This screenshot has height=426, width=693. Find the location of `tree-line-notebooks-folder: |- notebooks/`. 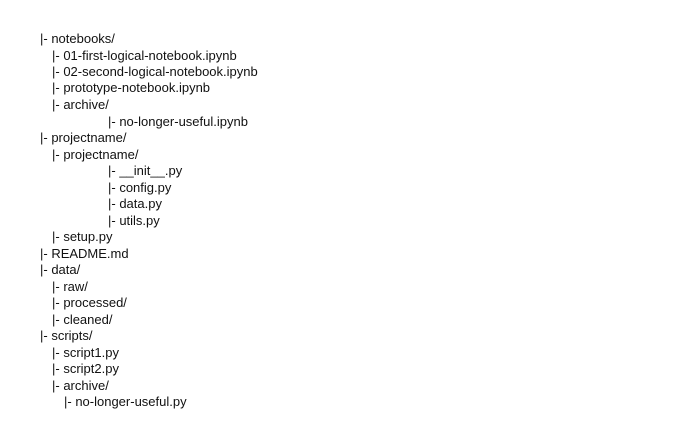

tree-line-notebooks-folder: |- notebooks/ is located at coordinates (77, 38).